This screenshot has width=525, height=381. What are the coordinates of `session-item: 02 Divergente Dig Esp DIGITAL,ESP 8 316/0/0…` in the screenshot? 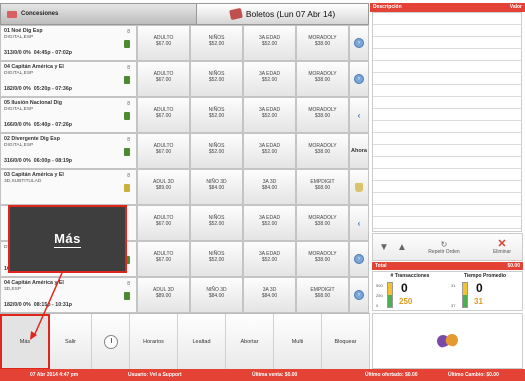 It's located at (68, 151).